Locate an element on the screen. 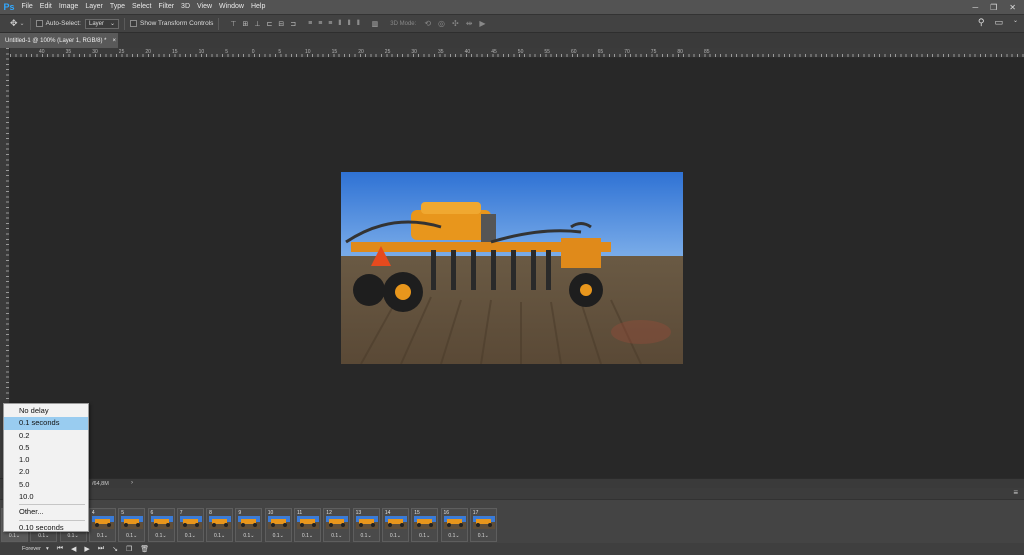 Image resolution: width=1024 pixels, height=555 pixels. align-left-icon: ⊏ is located at coordinates (269, 24).